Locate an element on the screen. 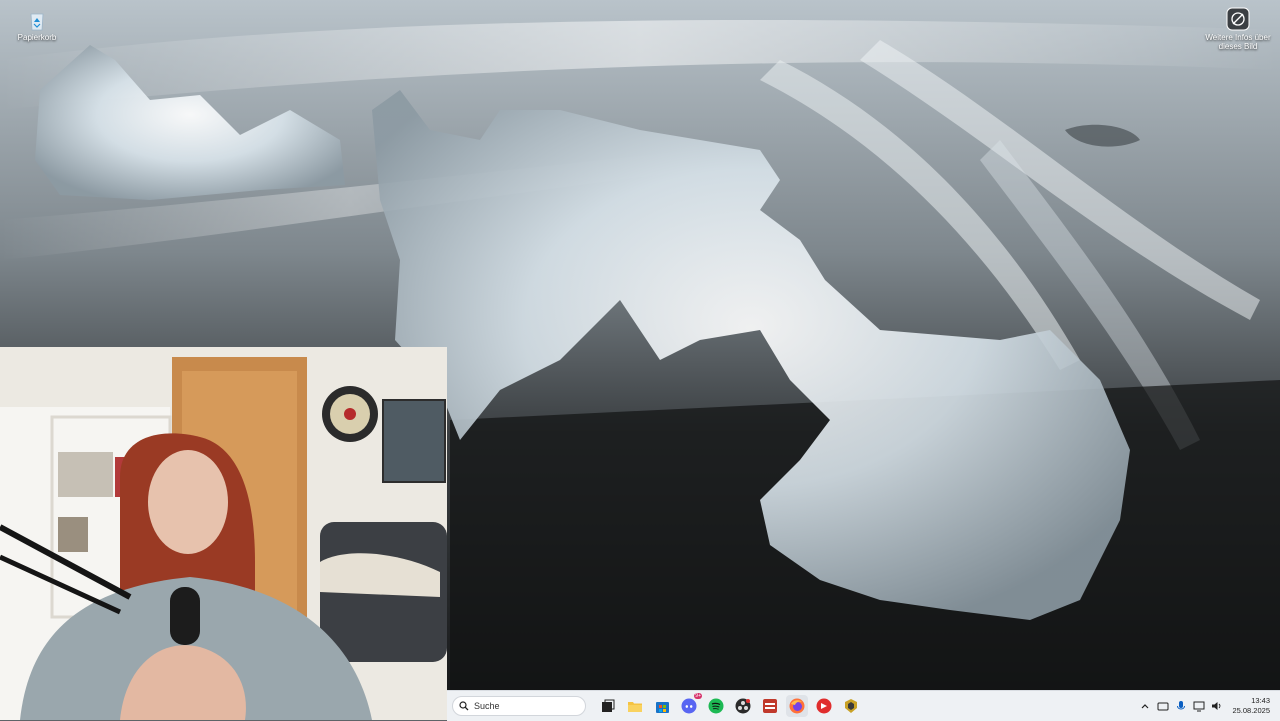 Image resolution: width=1280 pixels, height=721 pixels. store-button is located at coordinates (662, 706).